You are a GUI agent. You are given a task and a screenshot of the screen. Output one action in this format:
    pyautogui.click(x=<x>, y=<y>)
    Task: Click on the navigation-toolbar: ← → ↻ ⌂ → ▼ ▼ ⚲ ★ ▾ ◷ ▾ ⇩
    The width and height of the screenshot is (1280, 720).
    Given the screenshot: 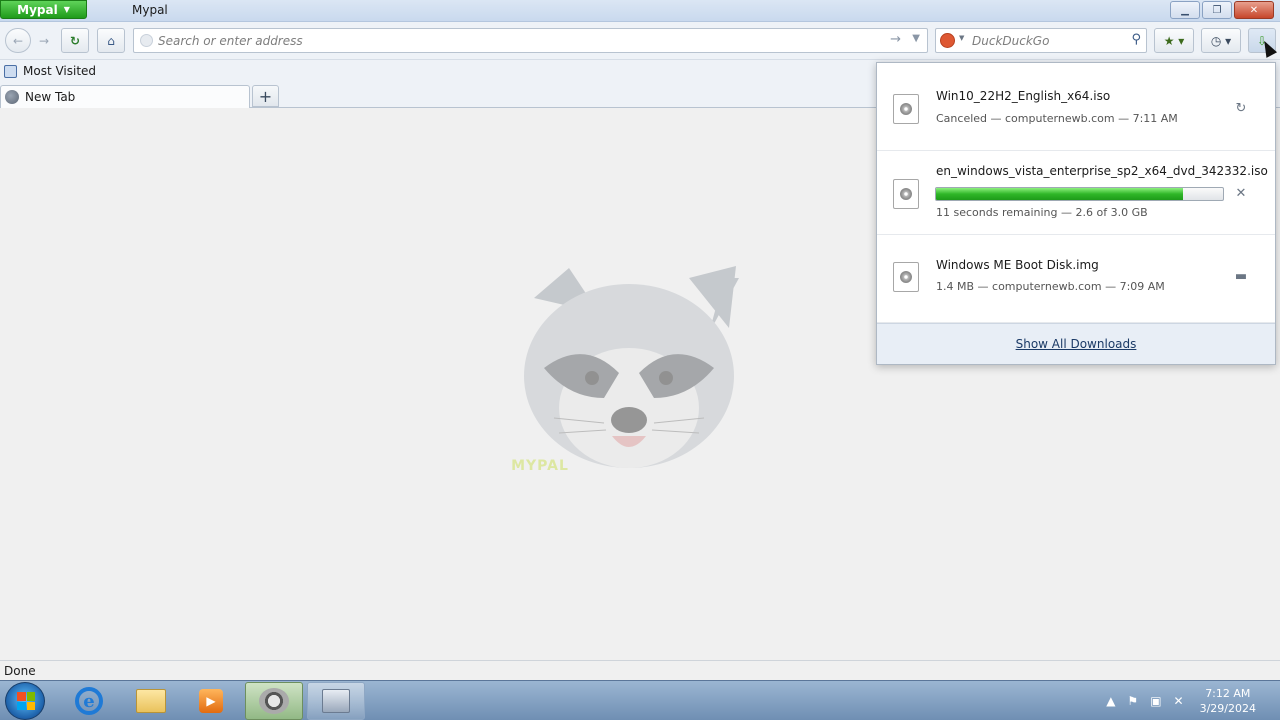 What is the action you would take?
    pyautogui.click(x=640, y=41)
    